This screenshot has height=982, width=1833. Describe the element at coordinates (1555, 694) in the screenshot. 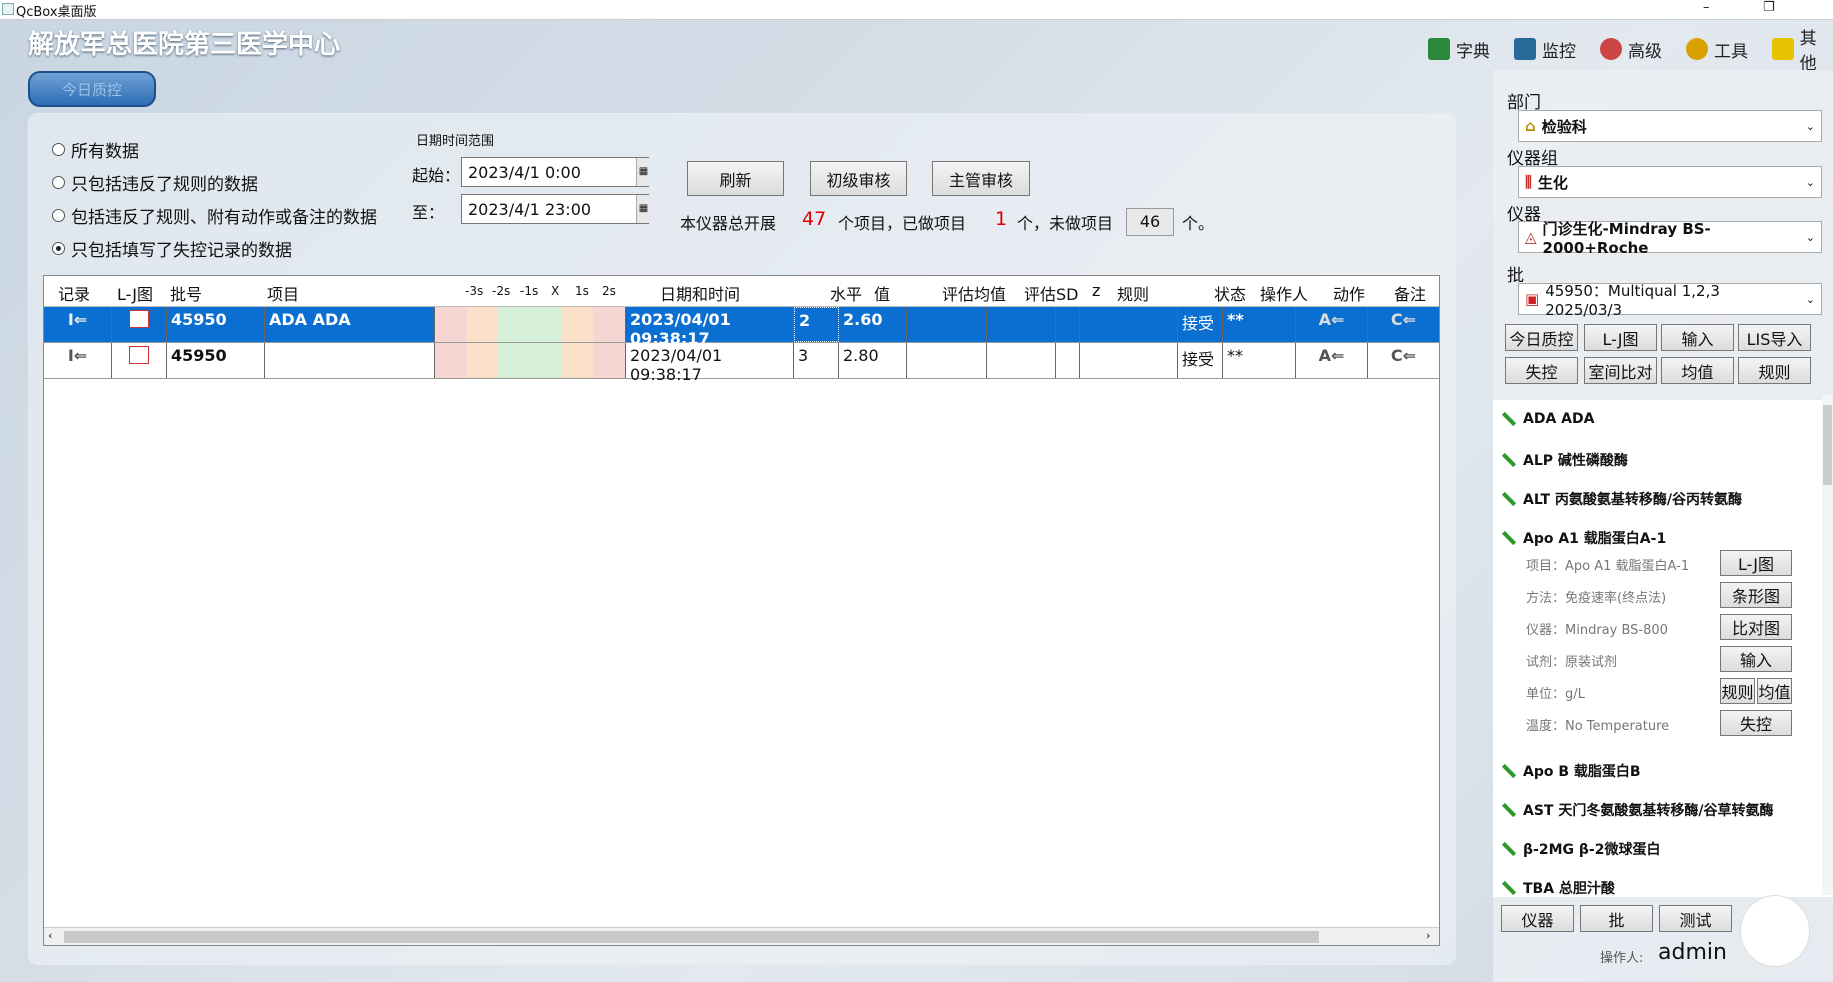

I see `detail-unit: 单位：g/L` at that location.